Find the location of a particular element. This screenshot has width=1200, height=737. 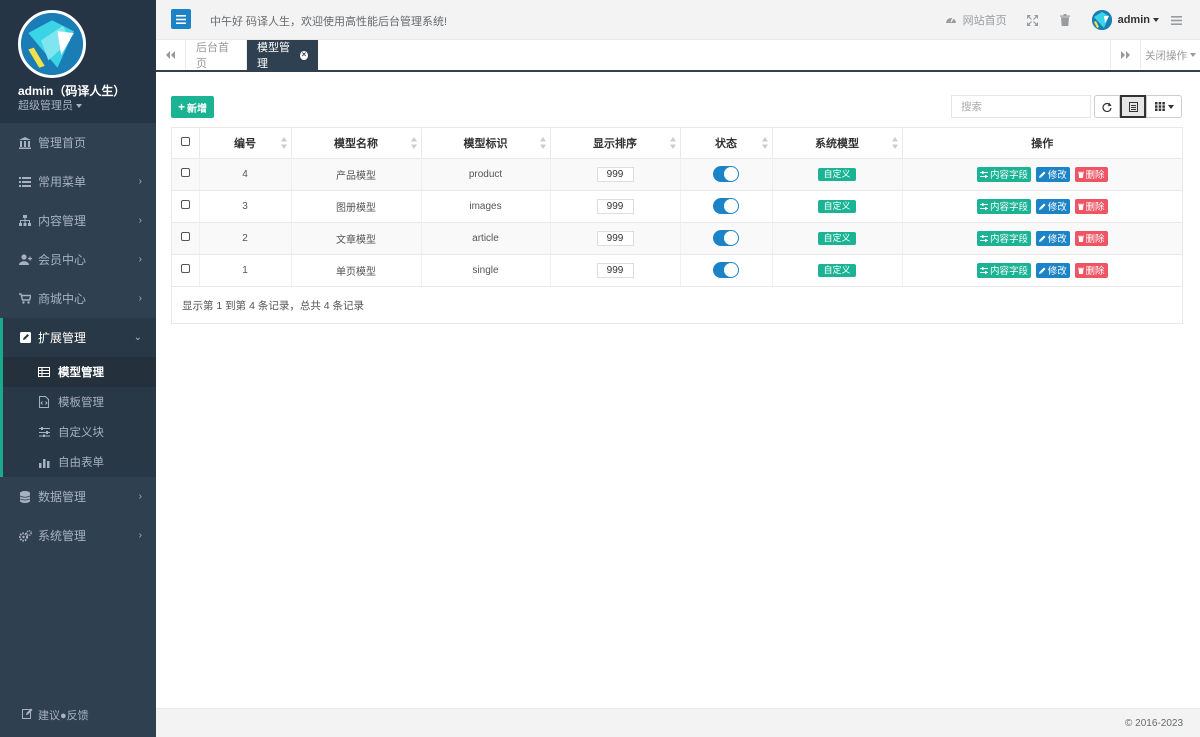

profile: admin（码译人生） 超级管理员 is located at coordinates (78, 61).